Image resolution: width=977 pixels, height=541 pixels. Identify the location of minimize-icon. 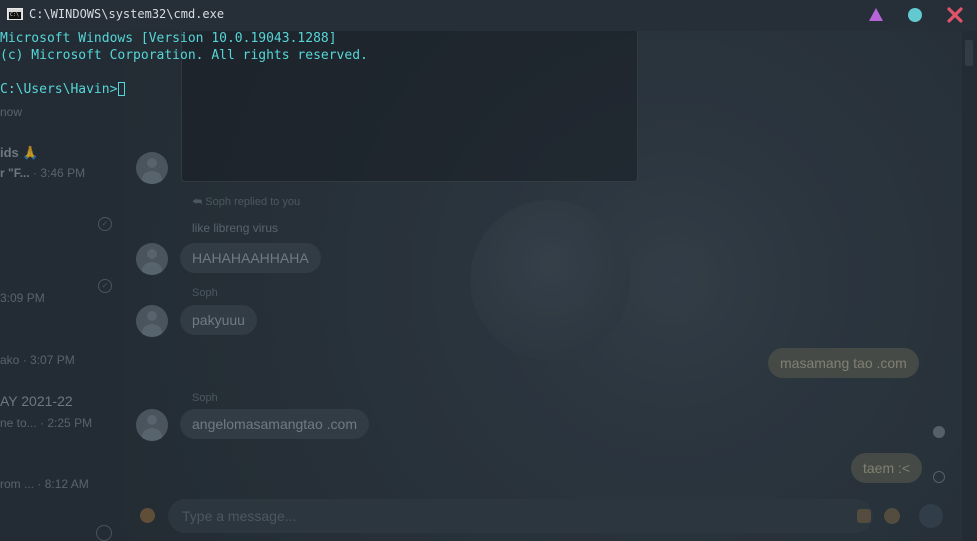
(876, 15).